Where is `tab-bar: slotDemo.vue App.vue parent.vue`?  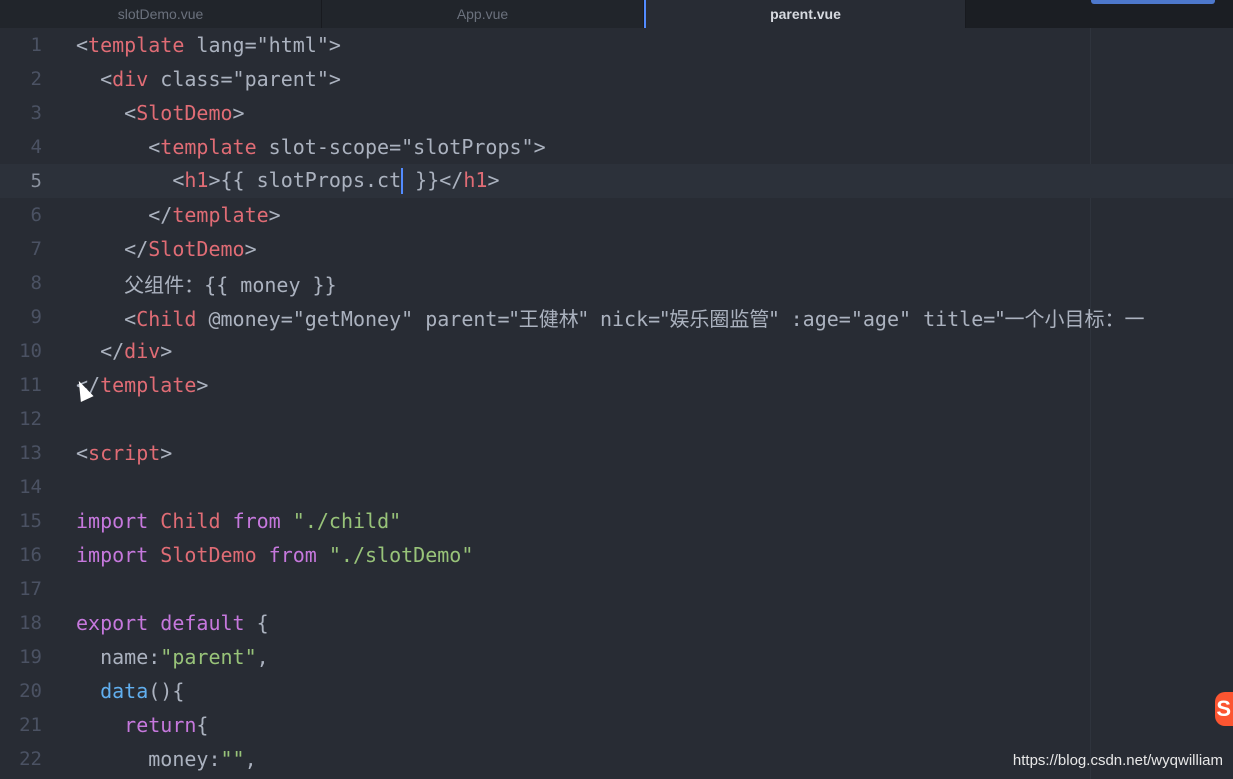 tab-bar: slotDemo.vue App.vue parent.vue is located at coordinates (616, 14).